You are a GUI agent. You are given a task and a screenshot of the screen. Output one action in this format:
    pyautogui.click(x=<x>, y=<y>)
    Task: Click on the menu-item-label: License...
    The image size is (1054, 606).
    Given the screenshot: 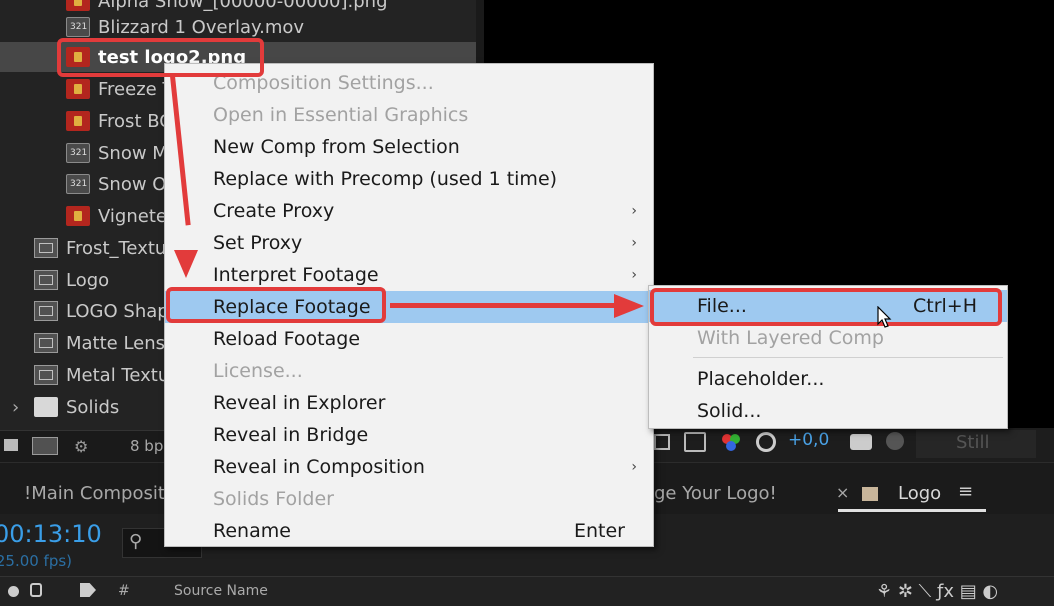 What is the action you would take?
    pyautogui.click(x=258, y=371)
    